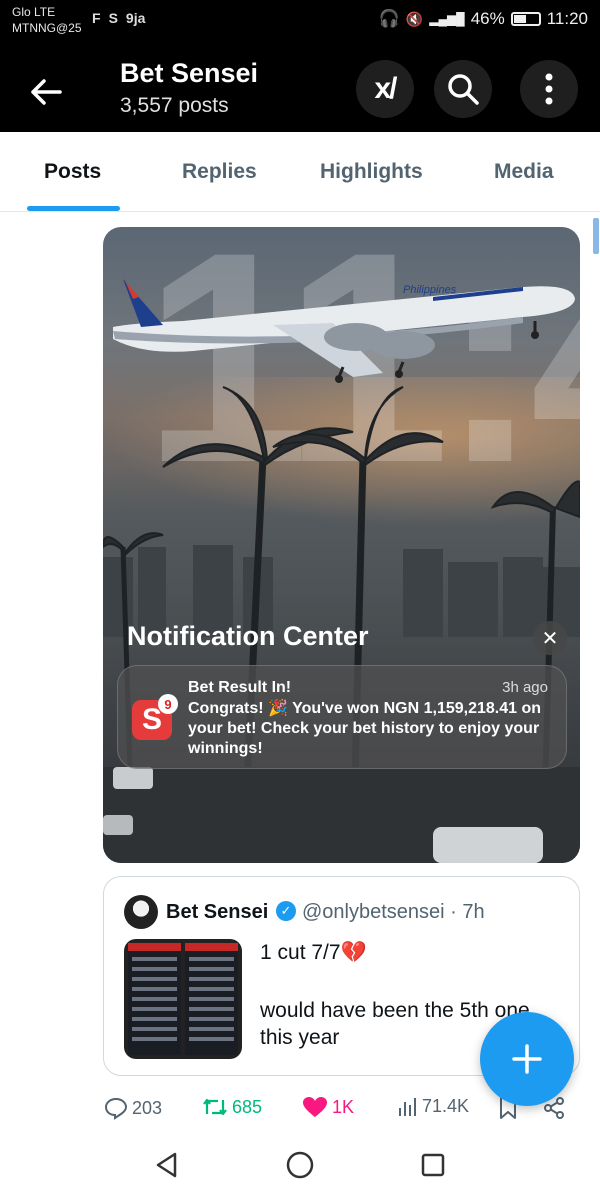  What do you see at coordinates (72, 172) in the screenshot?
I see `tab-posts: Posts` at bounding box center [72, 172].